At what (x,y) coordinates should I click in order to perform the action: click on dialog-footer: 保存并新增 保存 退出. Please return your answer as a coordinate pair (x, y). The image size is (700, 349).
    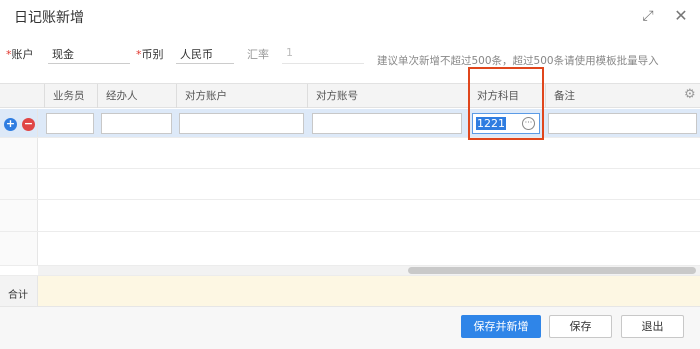
    Looking at the image, I should click on (350, 327).